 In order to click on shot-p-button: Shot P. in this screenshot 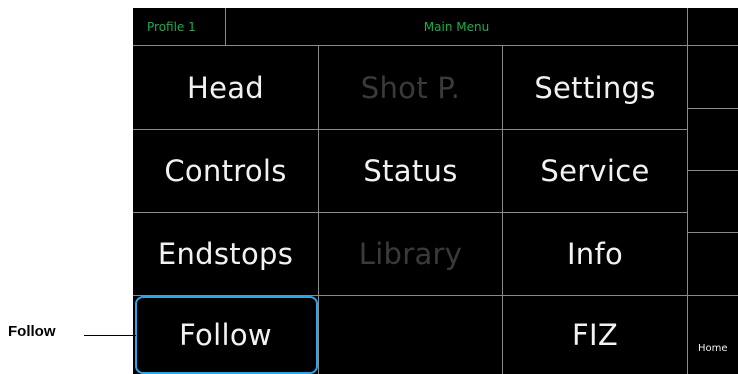, I will do `click(410, 87)`.